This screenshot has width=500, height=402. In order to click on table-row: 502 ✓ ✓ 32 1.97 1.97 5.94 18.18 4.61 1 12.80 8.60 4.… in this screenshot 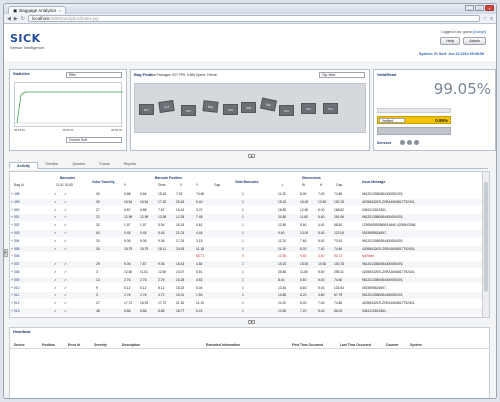, I will do `click(249, 225)`.